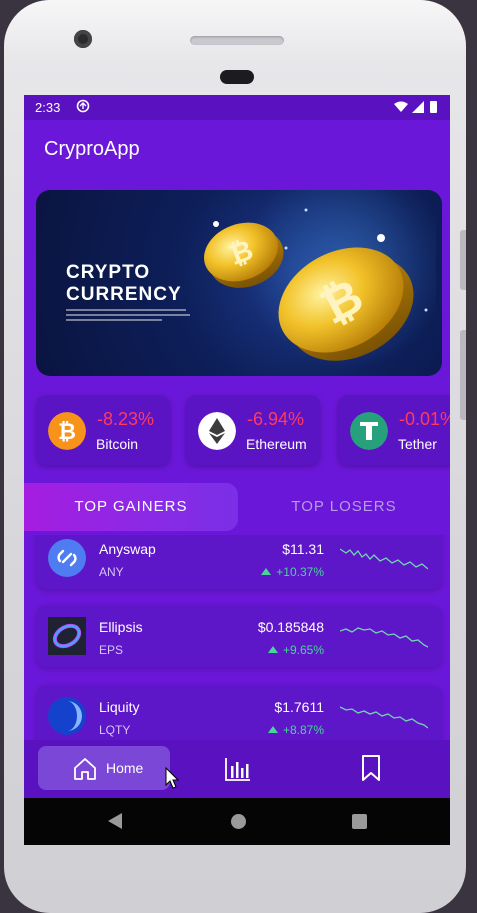 This screenshot has width=477, height=913. What do you see at coordinates (394, 430) in the screenshot?
I see `coin-card-tether: -0.01% Tether` at bounding box center [394, 430].